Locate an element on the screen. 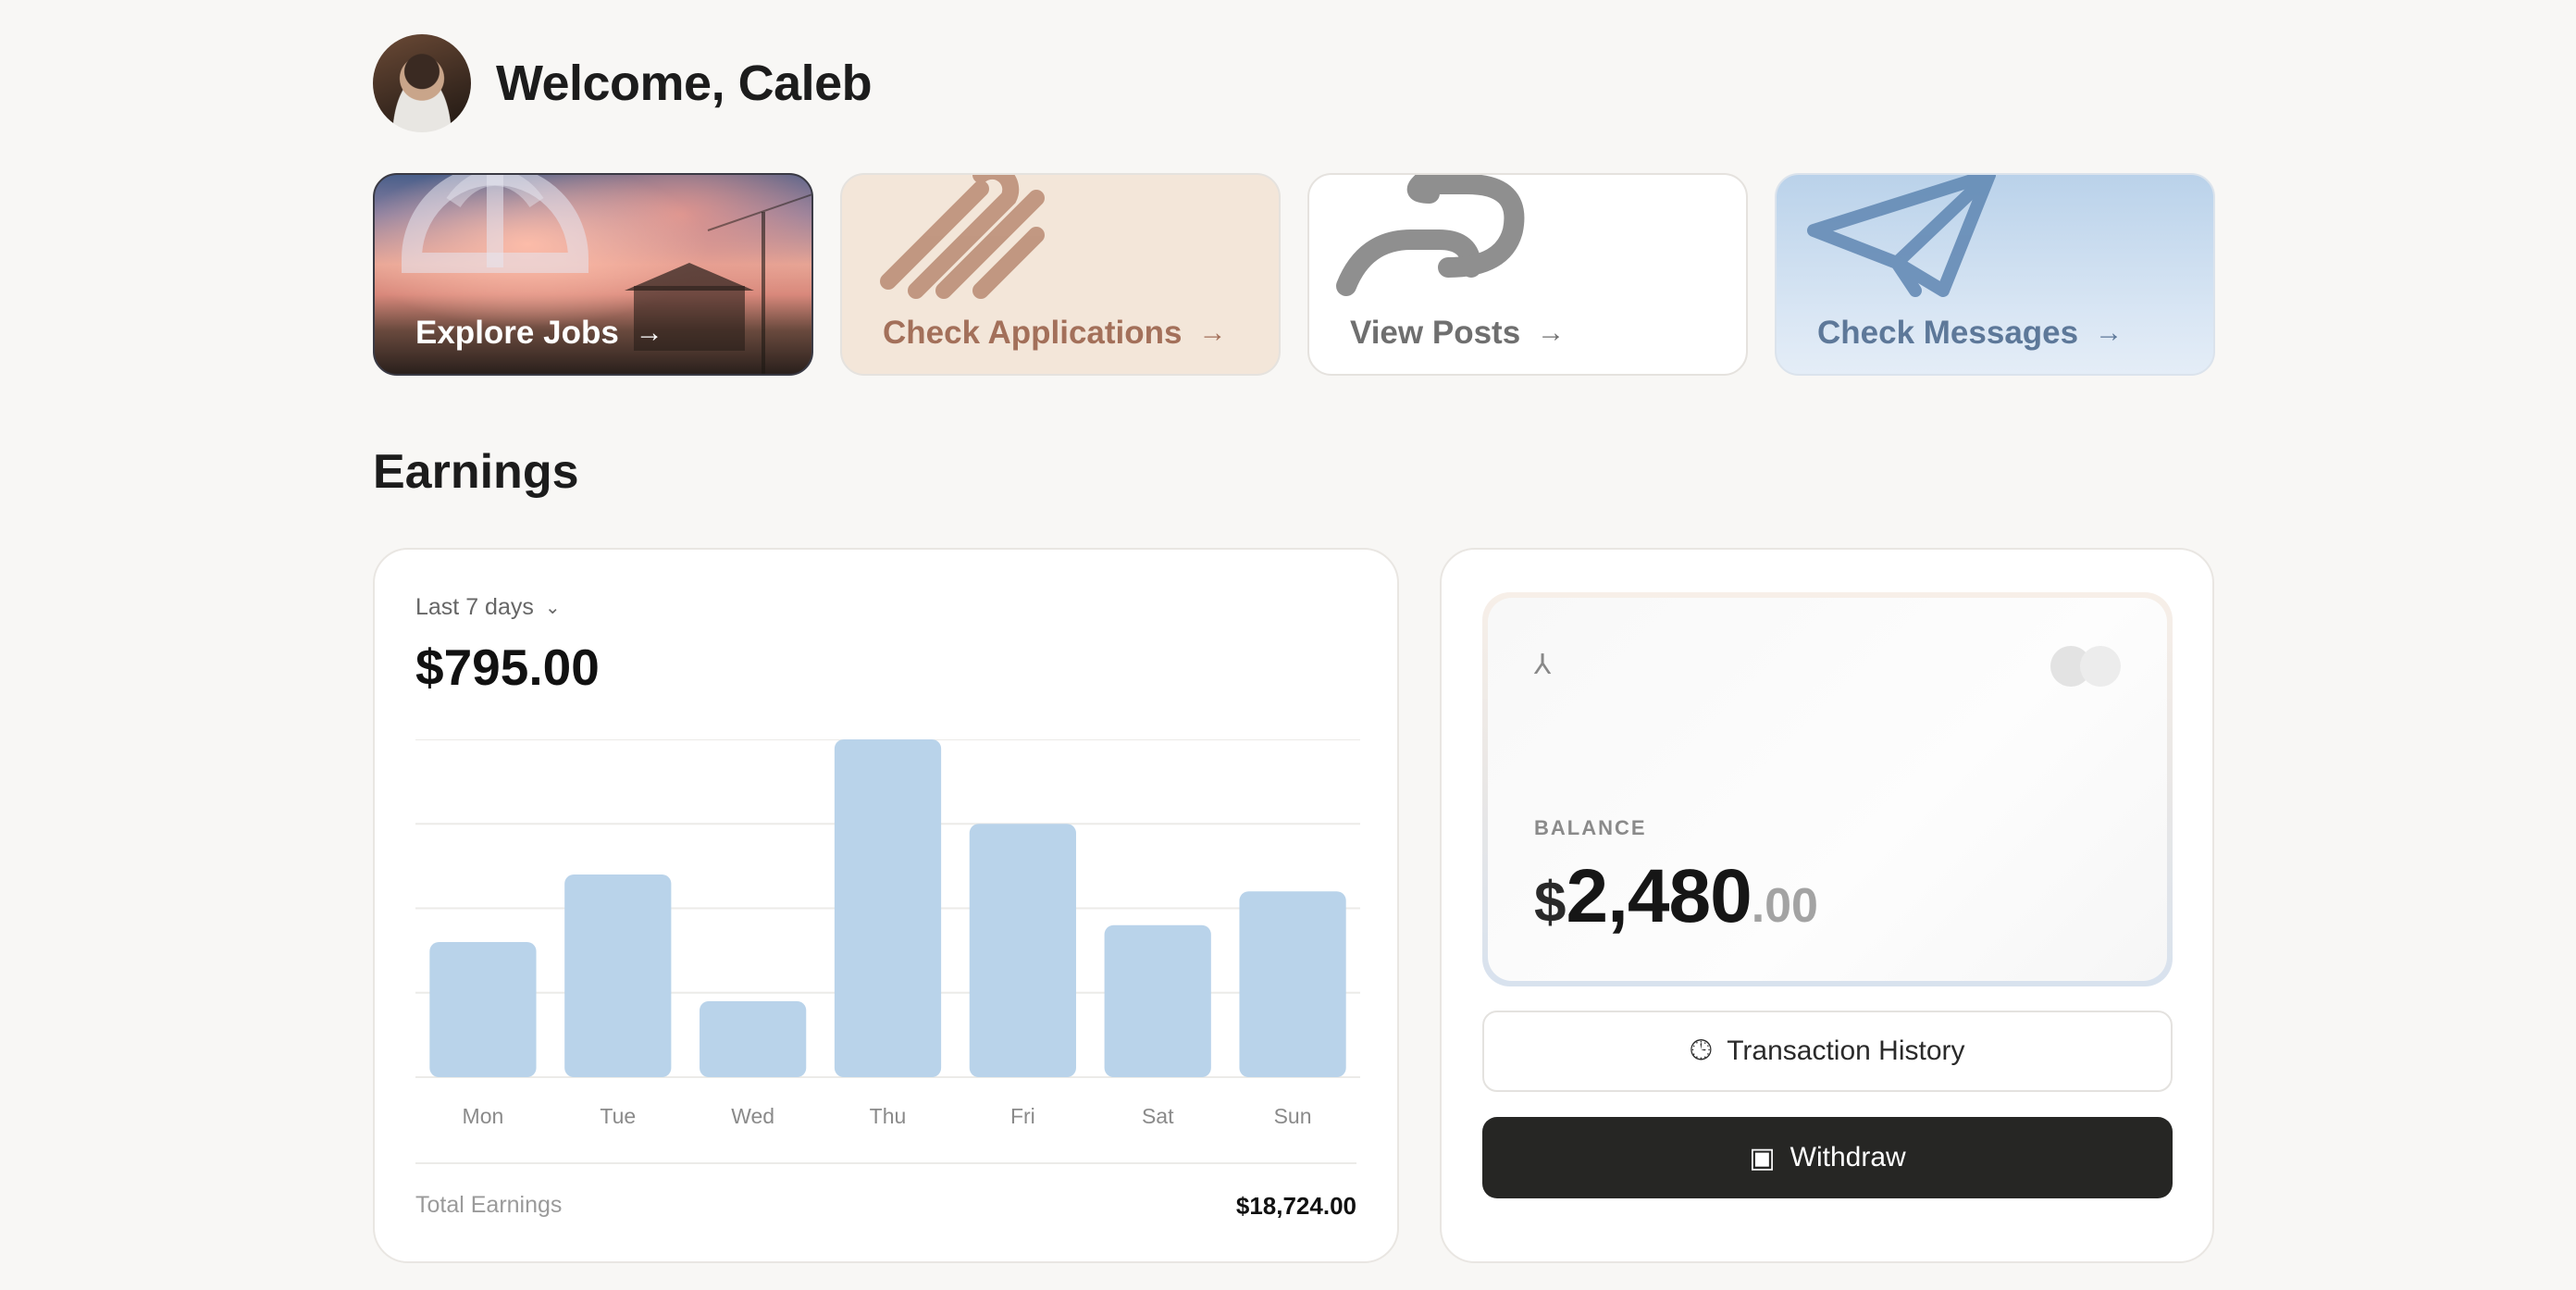 The image size is (2576, 1290). total-earnings-label: Total Earnings is located at coordinates (489, 1205).